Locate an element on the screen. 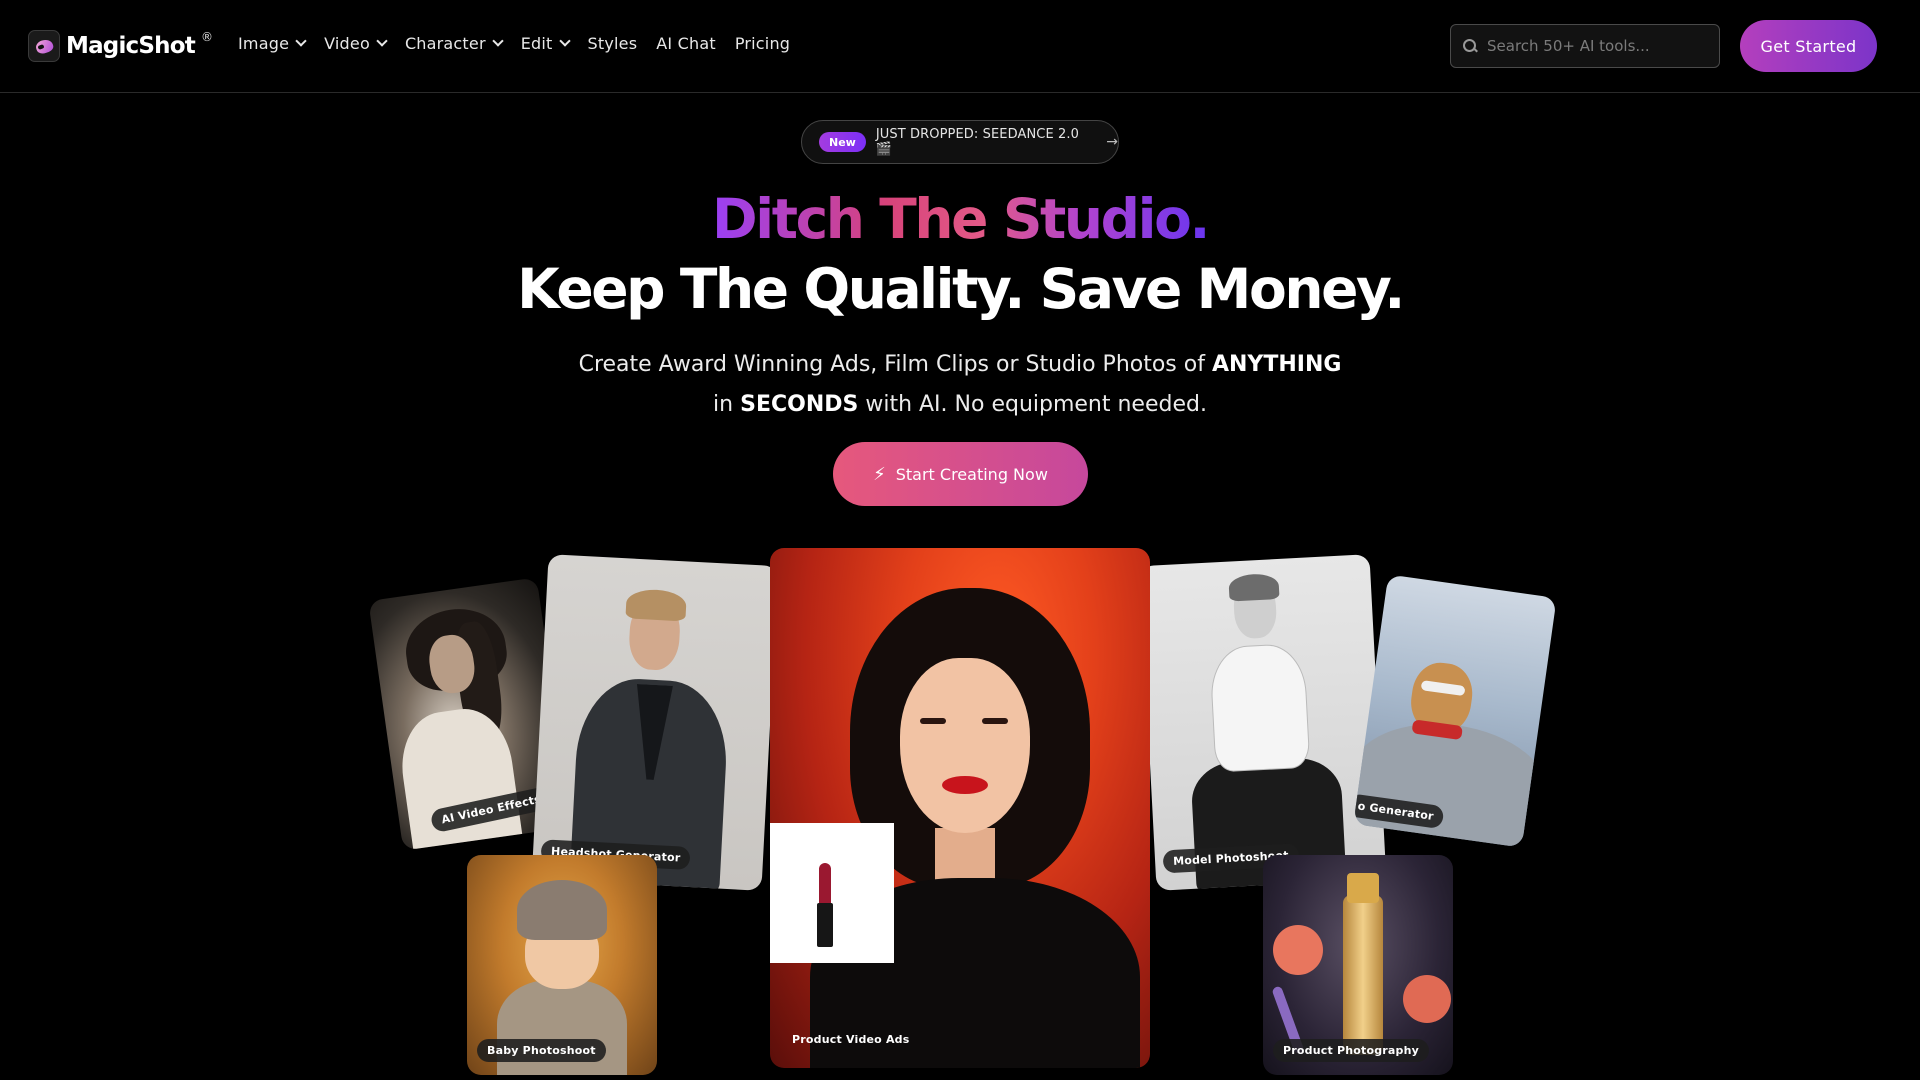 The width and height of the screenshot is (1920, 1080). lipstick-tip is located at coordinates (825, 883).